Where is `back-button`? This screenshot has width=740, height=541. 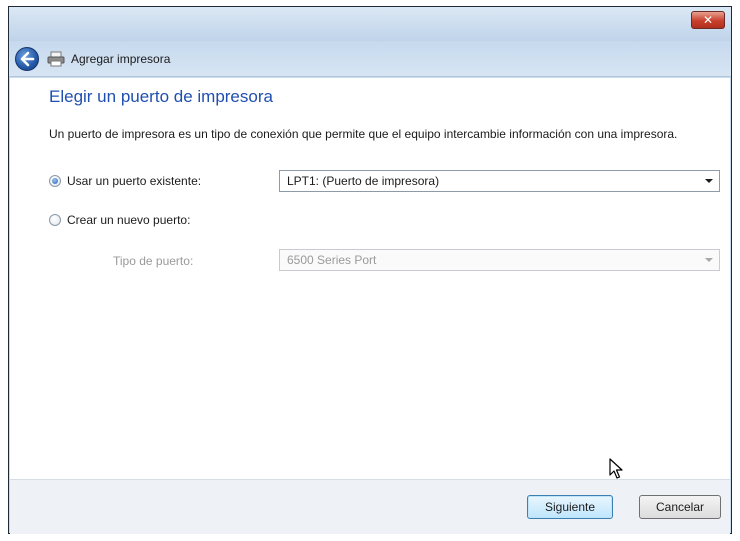
back-button is located at coordinates (27, 59).